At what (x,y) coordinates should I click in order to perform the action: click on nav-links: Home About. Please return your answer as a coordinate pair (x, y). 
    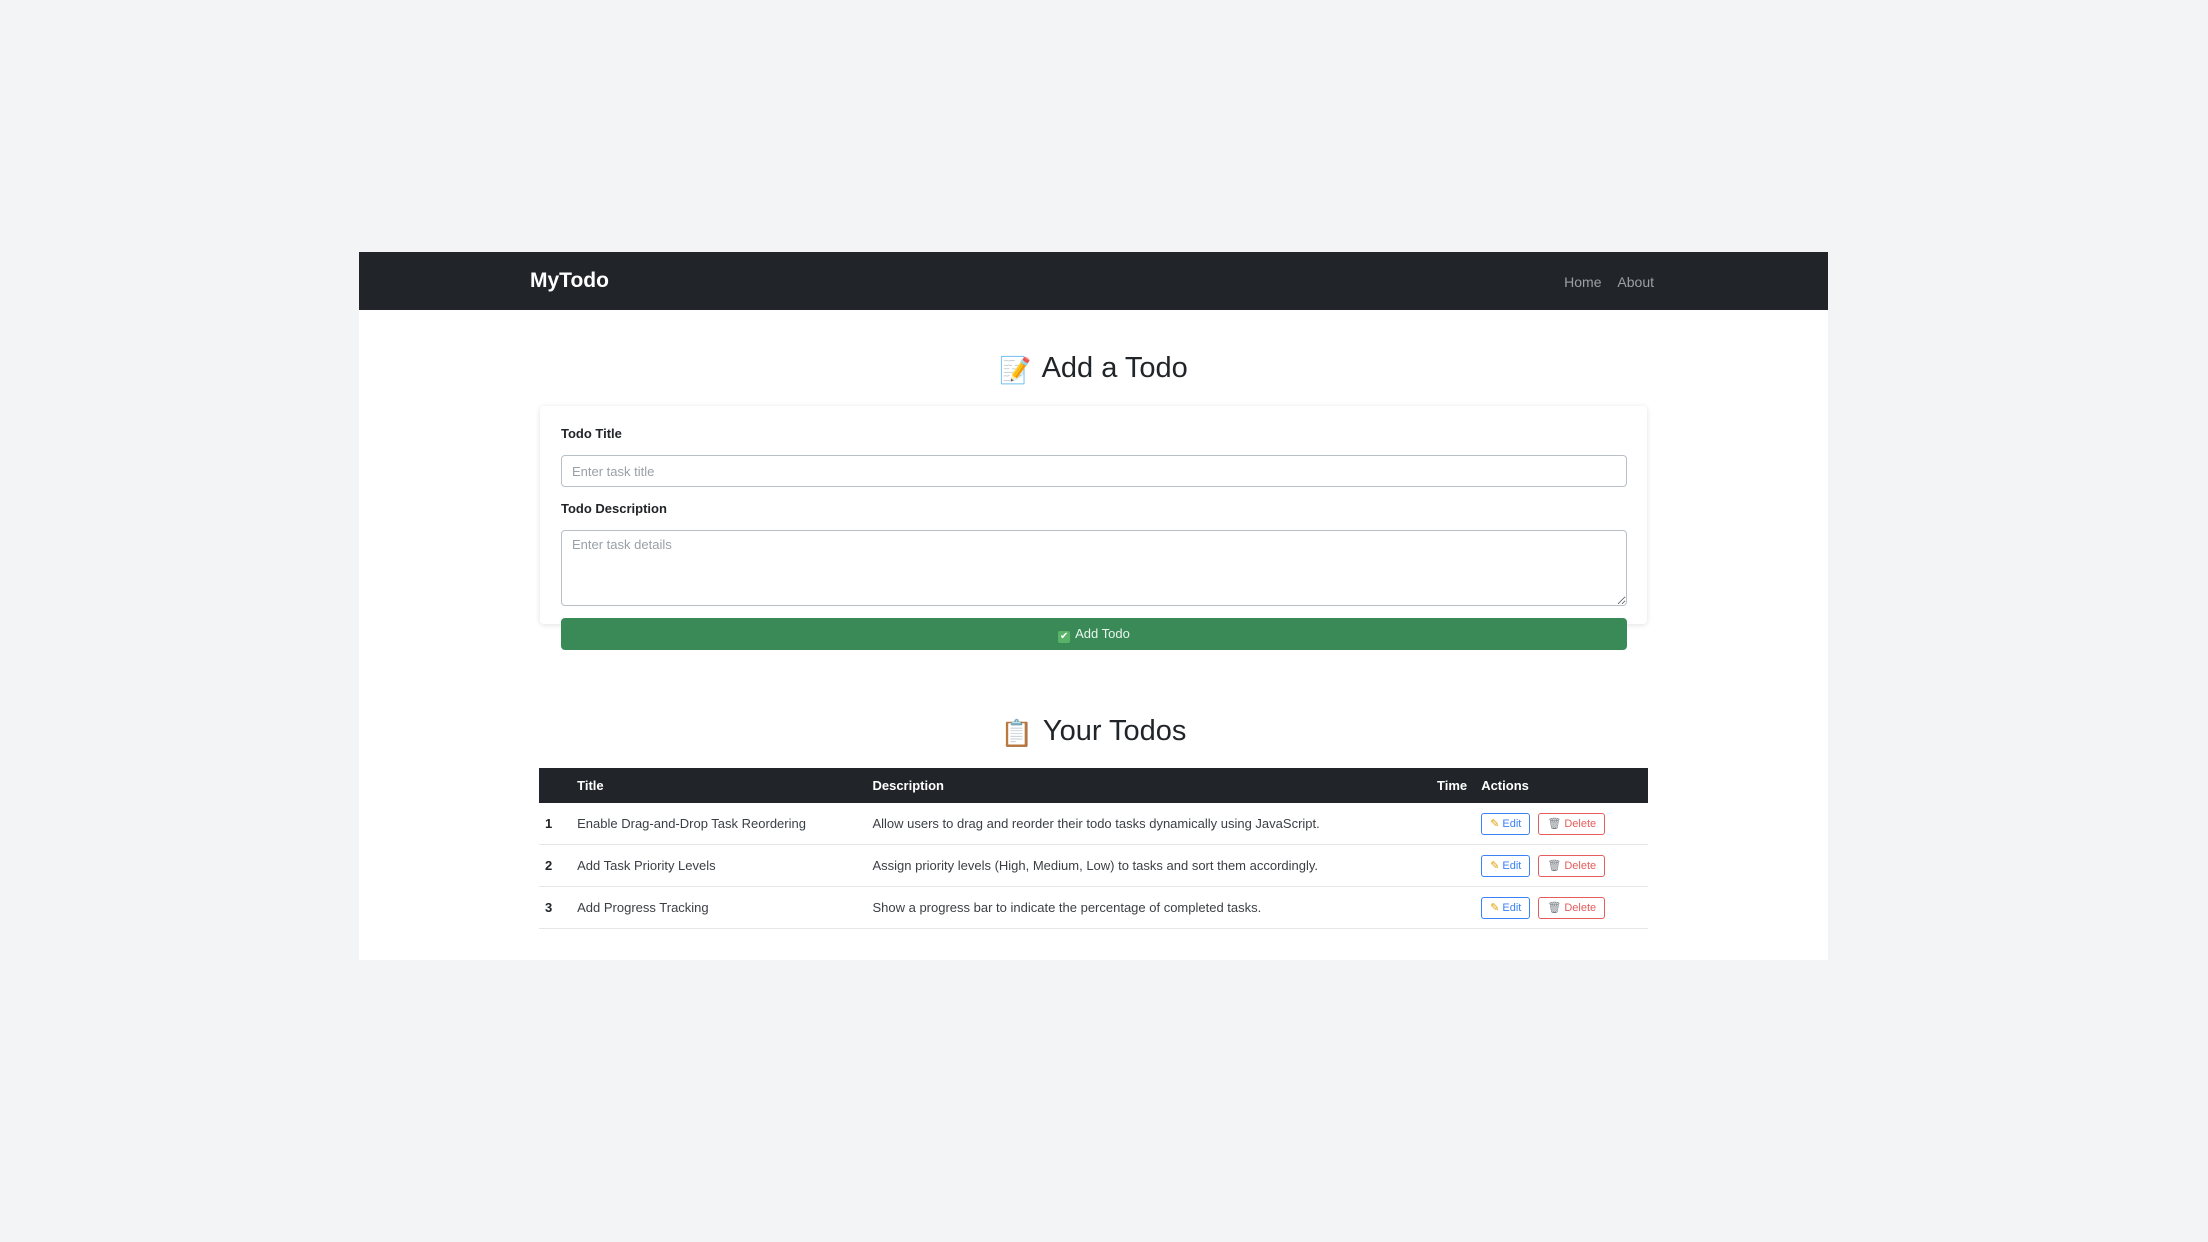
    Looking at the image, I should click on (1603, 282).